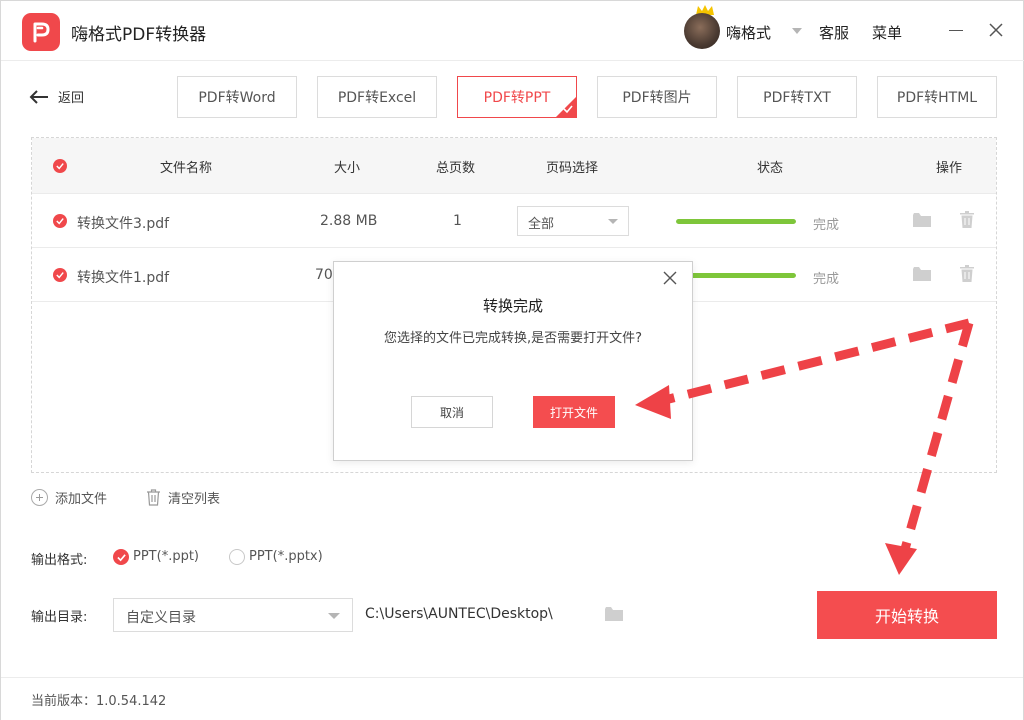 The width and height of the screenshot is (1024, 720). I want to click on status-bar: 当前版本：1.0.54.142, so click(512, 698).